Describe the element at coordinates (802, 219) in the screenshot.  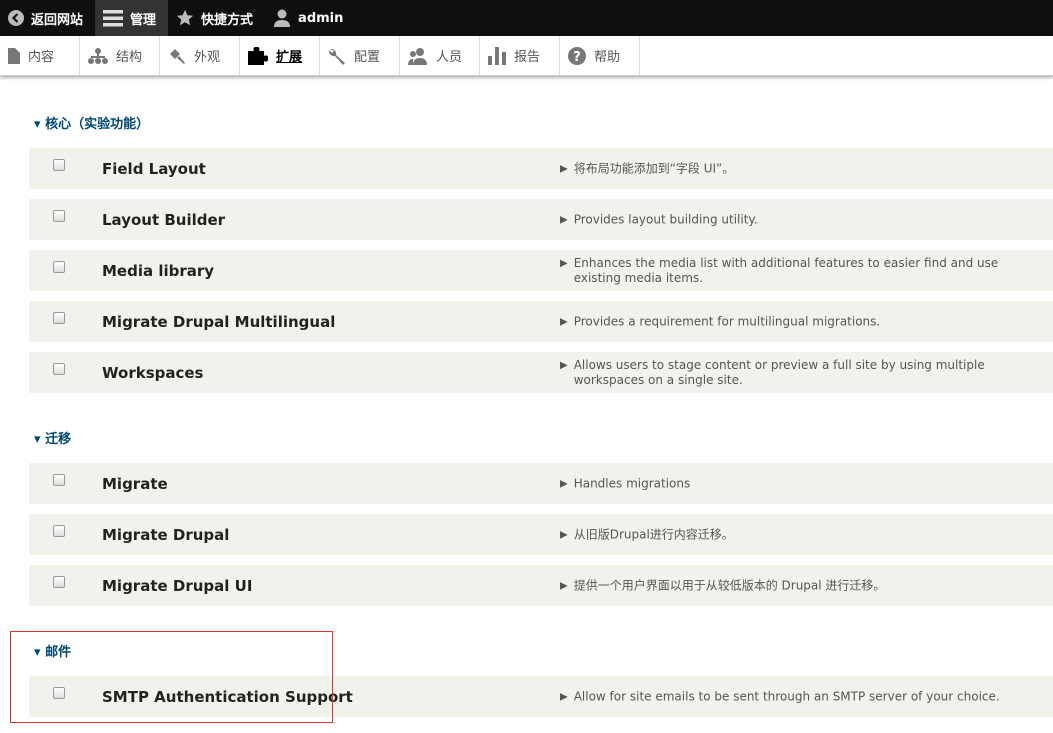
I see `module-description-toggle: ▶ Provides layout building utility.` at that location.